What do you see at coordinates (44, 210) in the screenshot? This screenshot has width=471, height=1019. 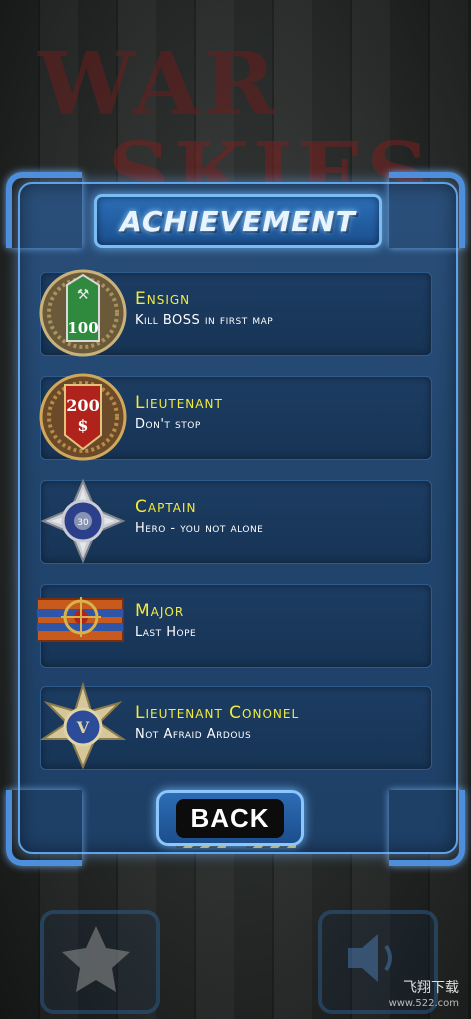 I see `panel-corner-top-left` at bounding box center [44, 210].